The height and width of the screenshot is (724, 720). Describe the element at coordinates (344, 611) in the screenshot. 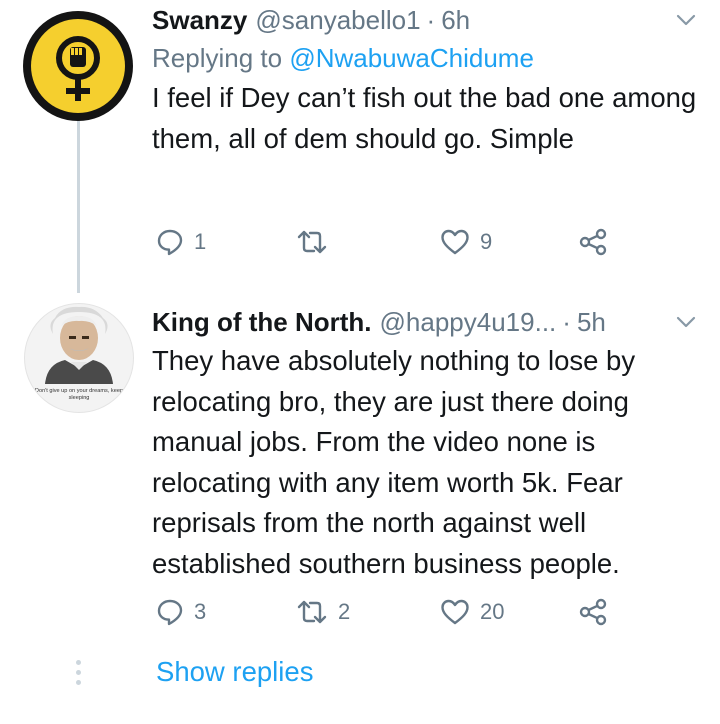

I see `retweet-count: 2` at that location.